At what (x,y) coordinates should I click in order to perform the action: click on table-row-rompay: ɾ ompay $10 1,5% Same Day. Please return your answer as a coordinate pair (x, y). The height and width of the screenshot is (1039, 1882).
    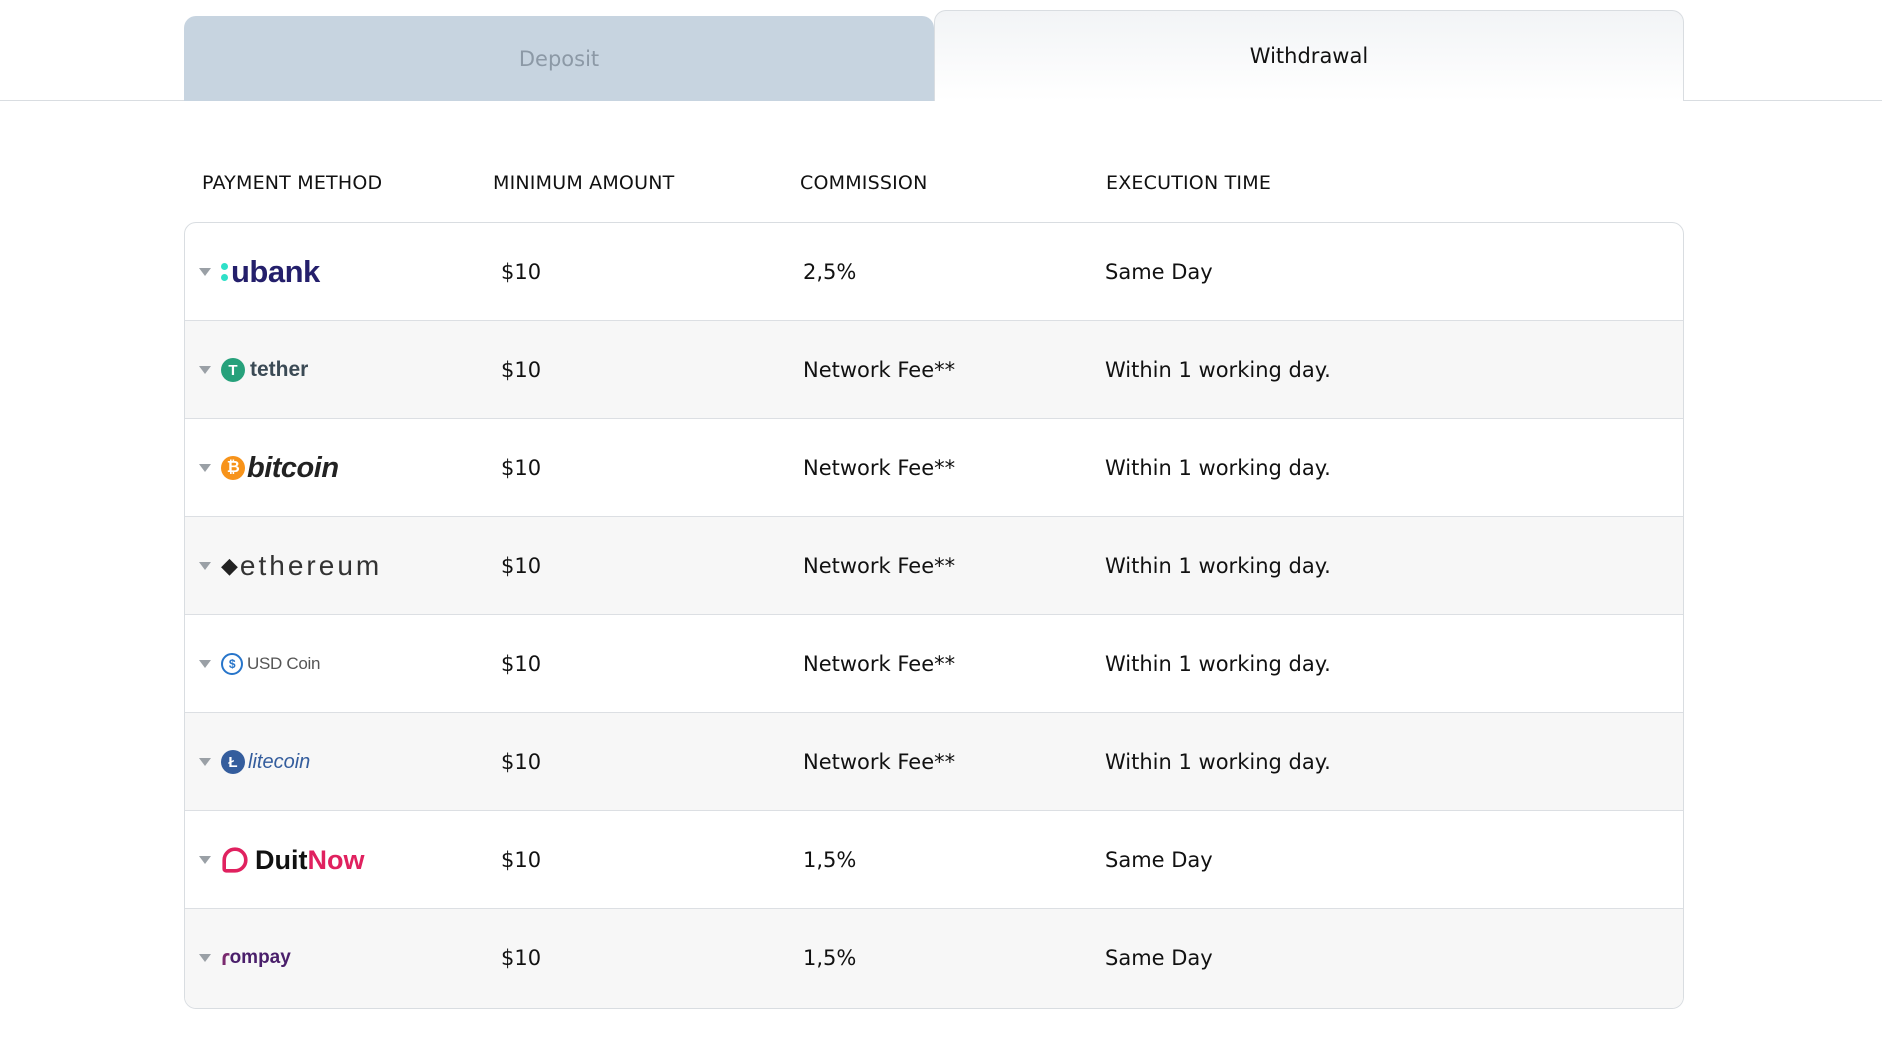
    Looking at the image, I should click on (934, 958).